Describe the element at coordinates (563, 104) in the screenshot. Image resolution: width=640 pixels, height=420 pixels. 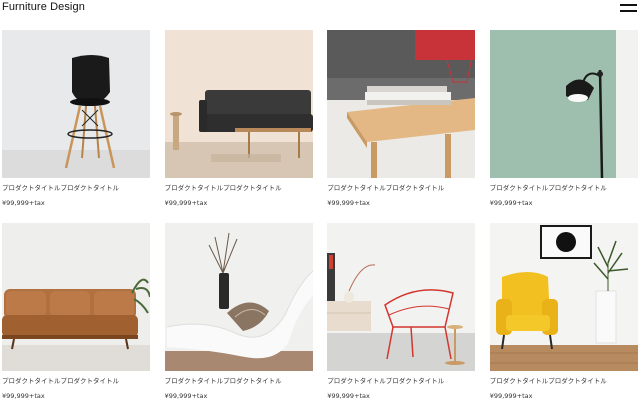
I see `product-image-black-floor-lamp` at that location.